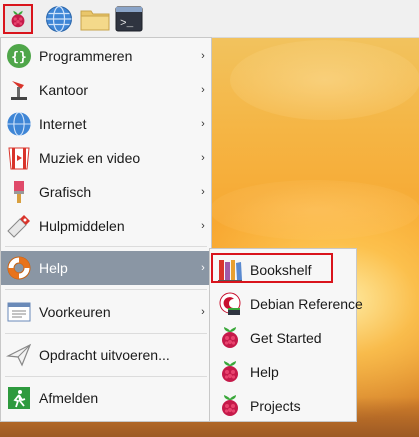 The width and height of the screenshot is (419, 437). I want to click on graphics-icon, so click(19, 192).